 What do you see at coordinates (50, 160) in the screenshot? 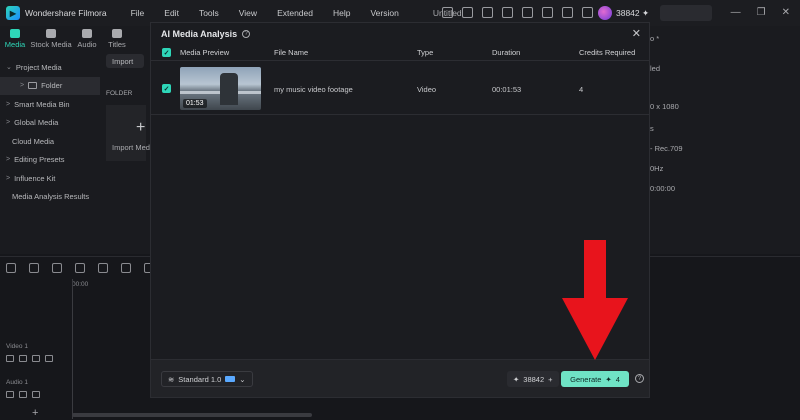
I see `nav-editing-presets: > Editing Presets` at bounding box center [50, 160].